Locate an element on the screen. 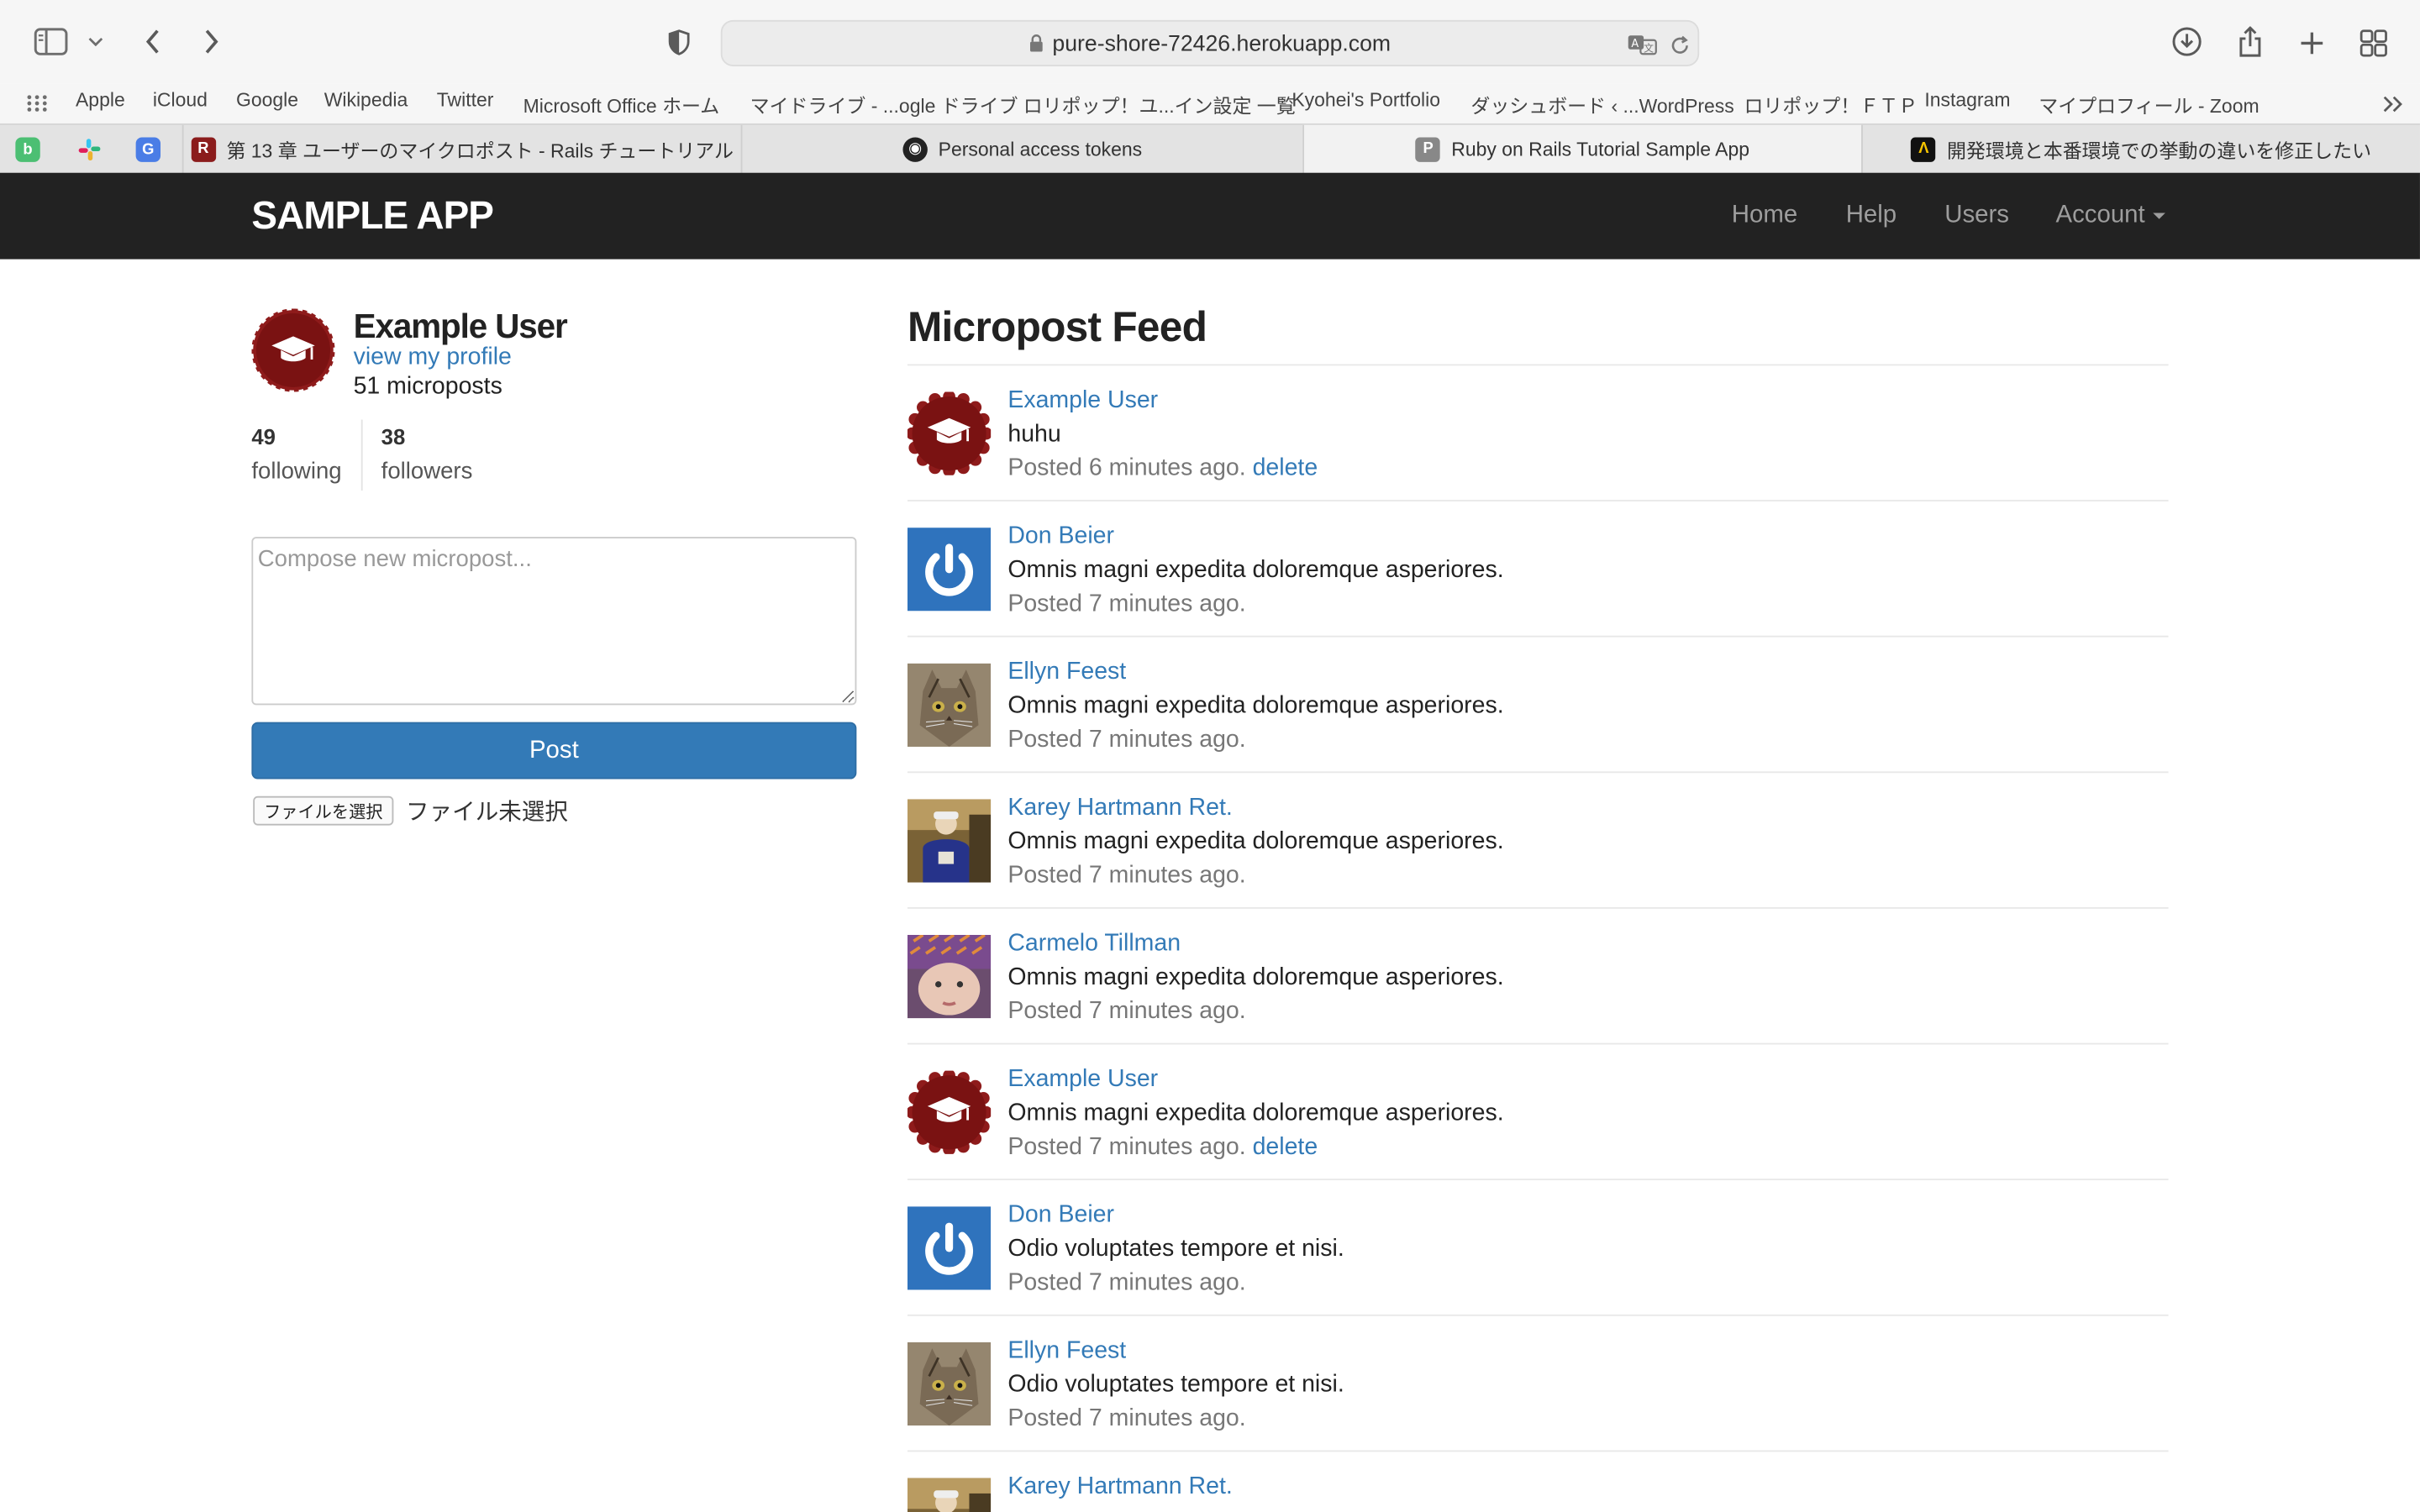 The width and height of the screenshot is (2420, 1512). tab-label: Personal access tokens is located at coordinates (1041, 149).